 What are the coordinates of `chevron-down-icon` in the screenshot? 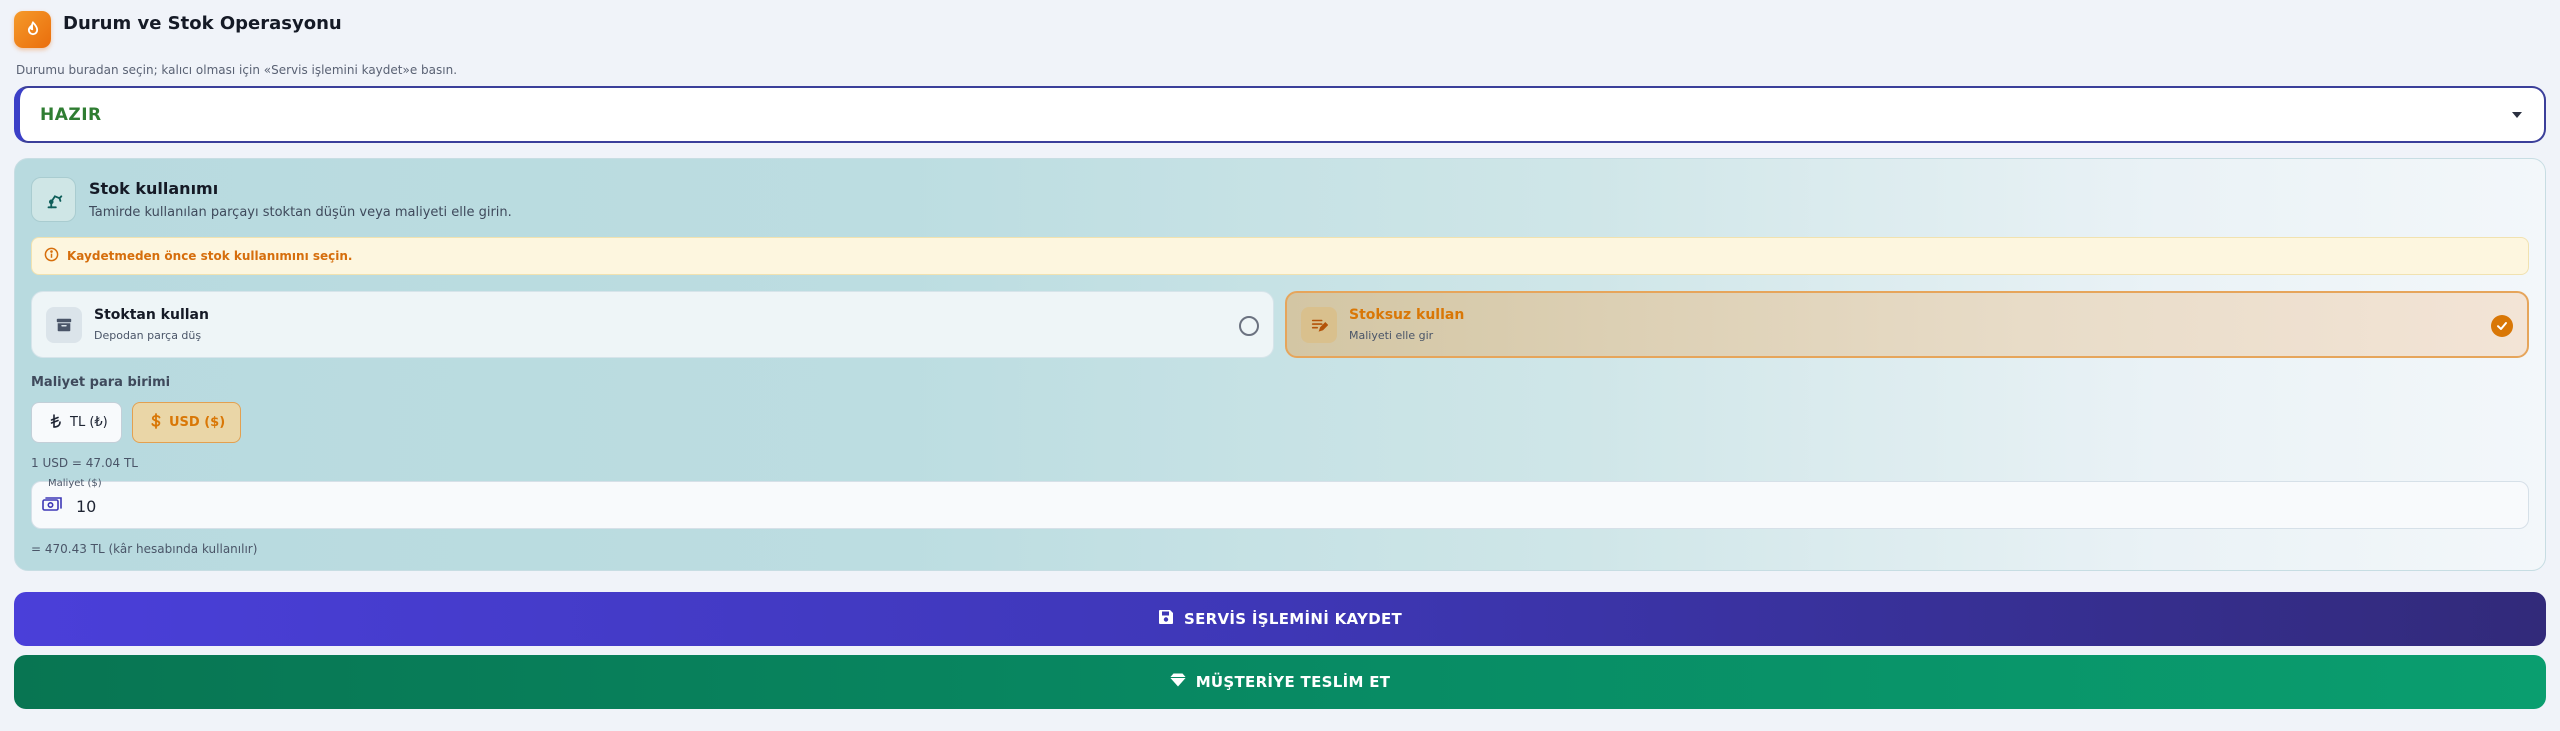 It's located at (2517, 114).